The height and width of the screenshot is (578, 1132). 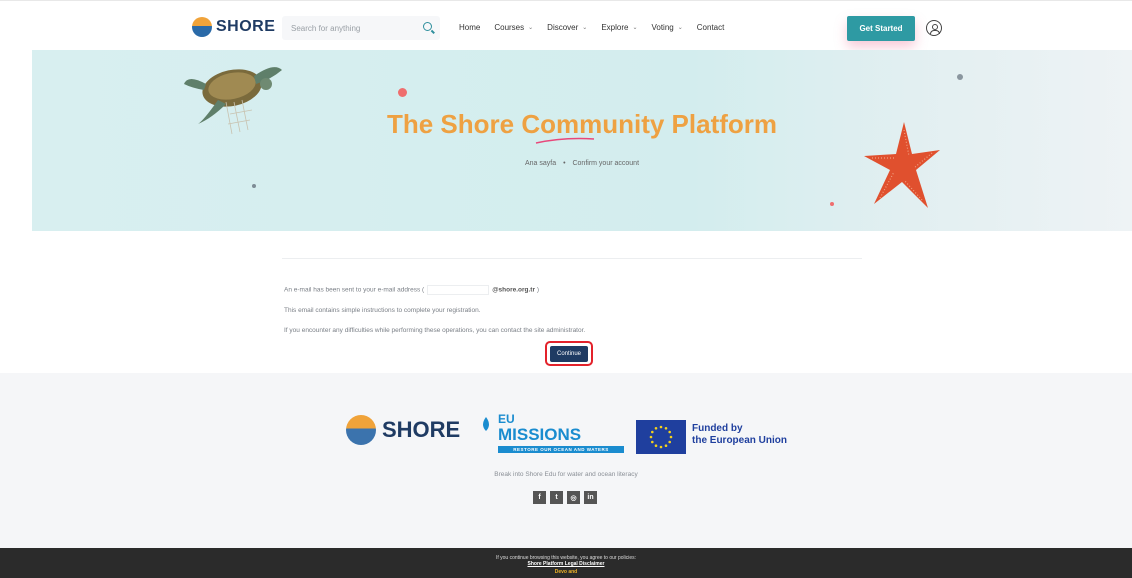 I want to click on breadcrumb-current: Confirm your account, so click(x=606, y=163).